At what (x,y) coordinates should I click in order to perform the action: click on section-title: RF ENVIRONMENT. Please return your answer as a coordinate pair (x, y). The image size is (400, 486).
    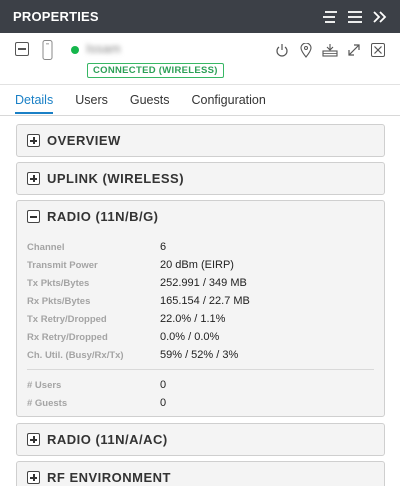
    Looking at the image, I should click on (109, 477).